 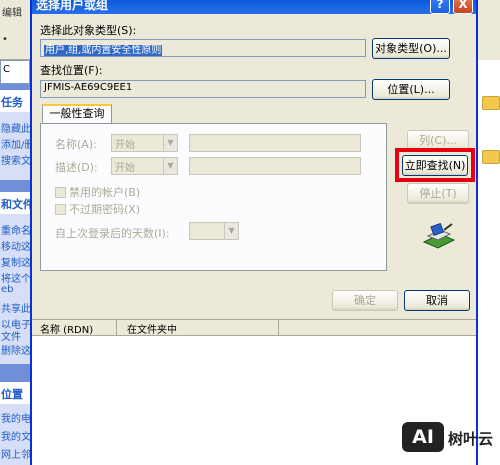 I want to click on disabled-accounts-label: 禁用的帐户(B), so click(x=105, y=192).